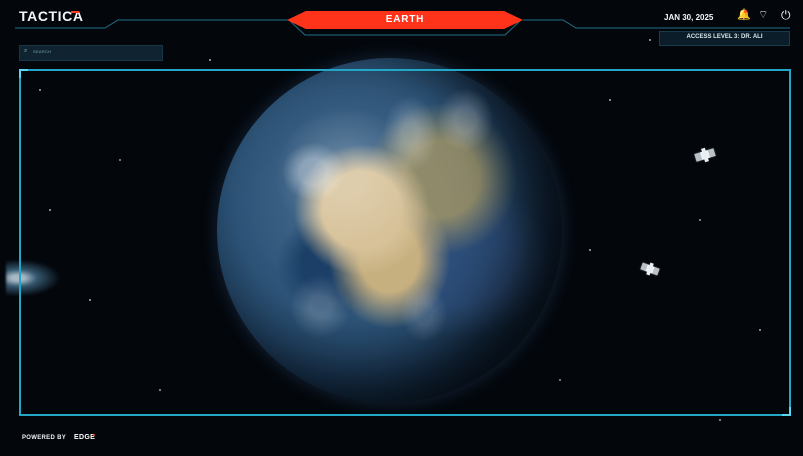 The image size is (803, 456). What do you see at coordinates (26, 51) in the screenshot?
I see `search-icon: ⌕` at bounding box center [26, 51].